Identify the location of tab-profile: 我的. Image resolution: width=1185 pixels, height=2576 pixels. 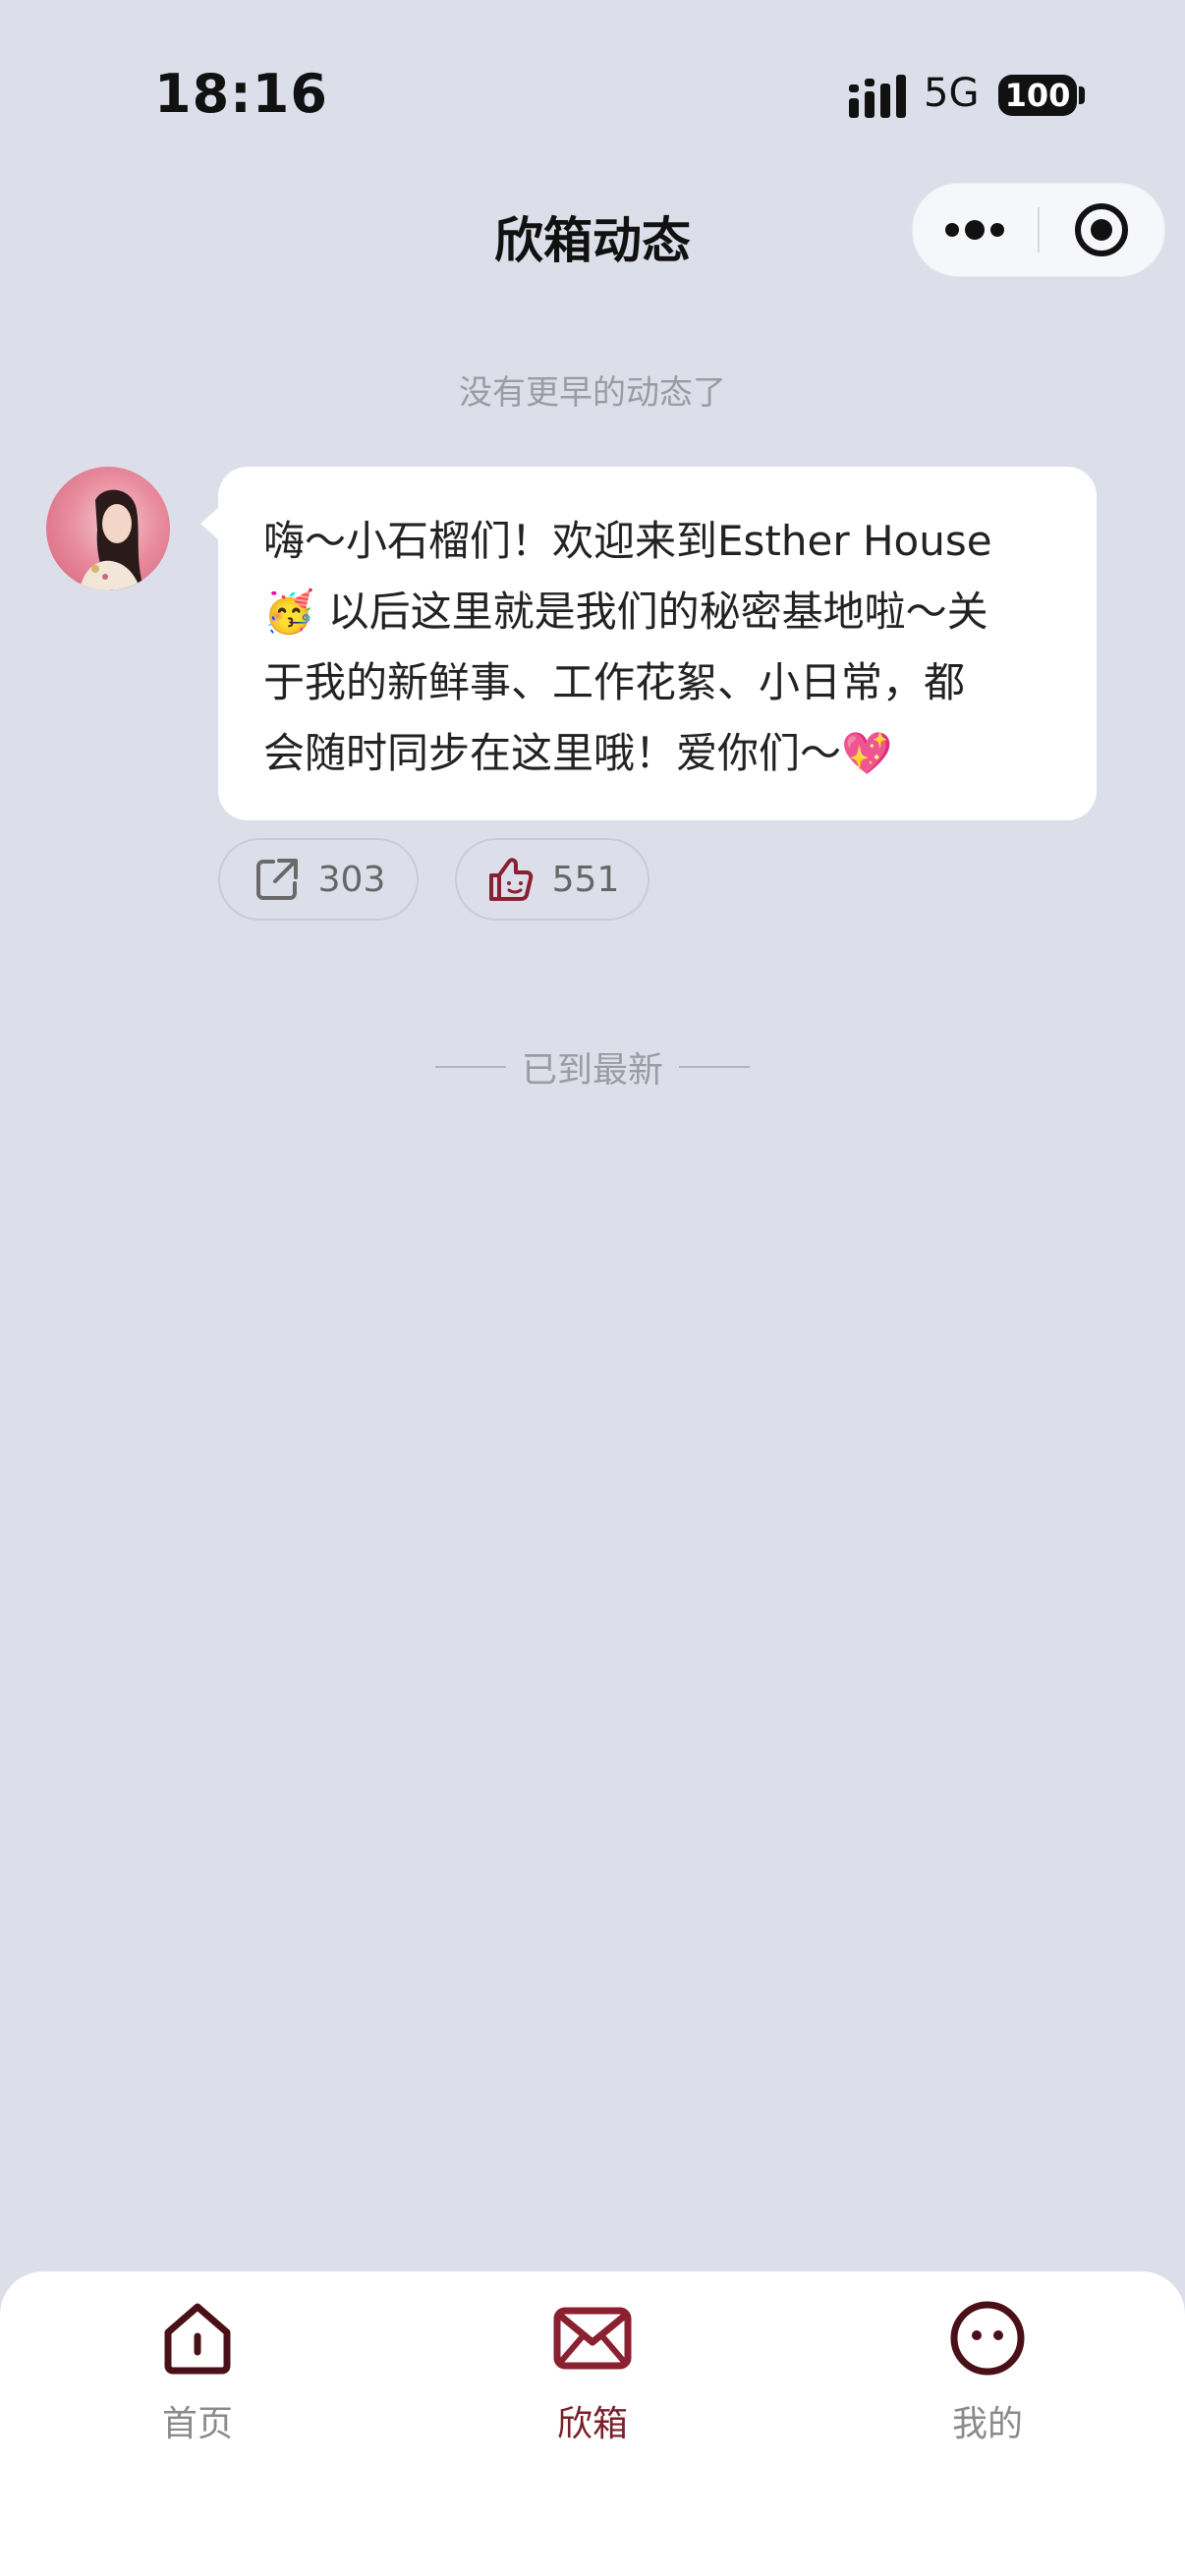
(988, 2385).